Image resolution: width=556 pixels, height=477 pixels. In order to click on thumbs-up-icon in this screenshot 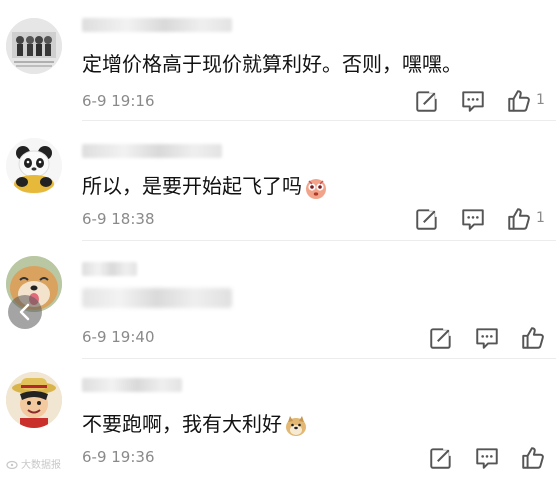, I will do `click(533, 458)`.